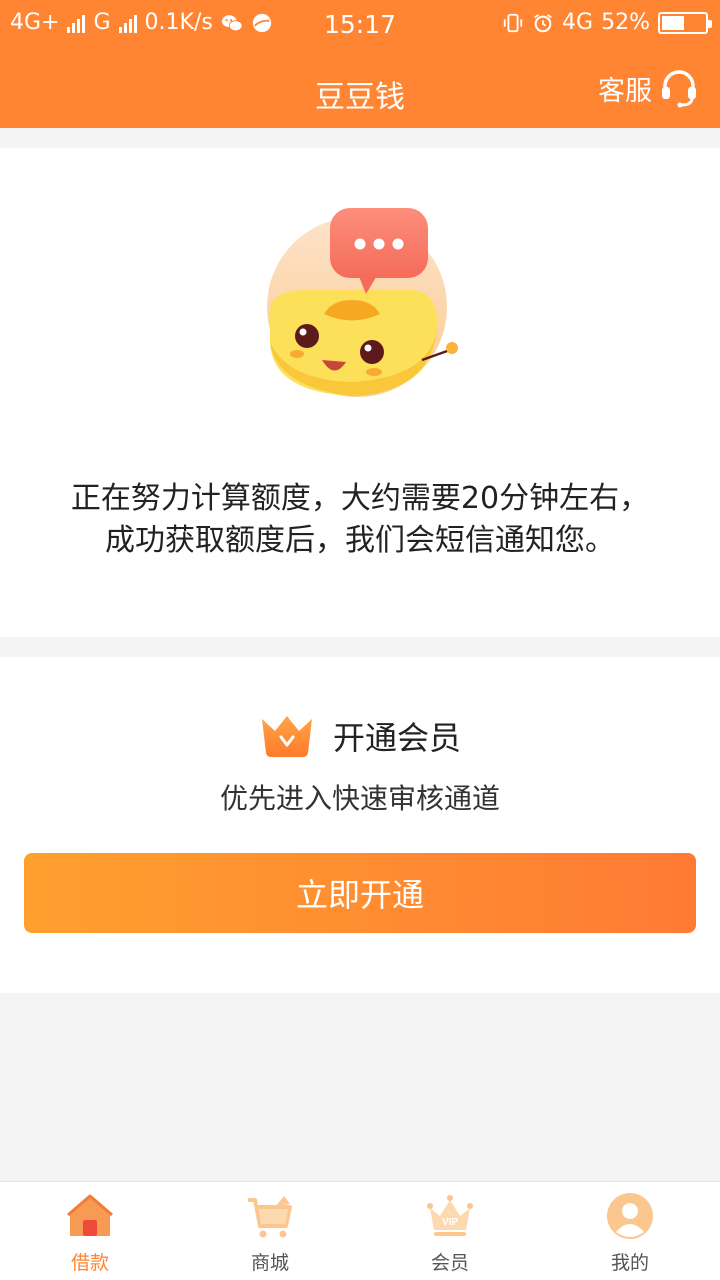  What do you see at coordinates (543, 22) in the screenshot?
I see `alarm-icon` at bounding box center [543, 22].